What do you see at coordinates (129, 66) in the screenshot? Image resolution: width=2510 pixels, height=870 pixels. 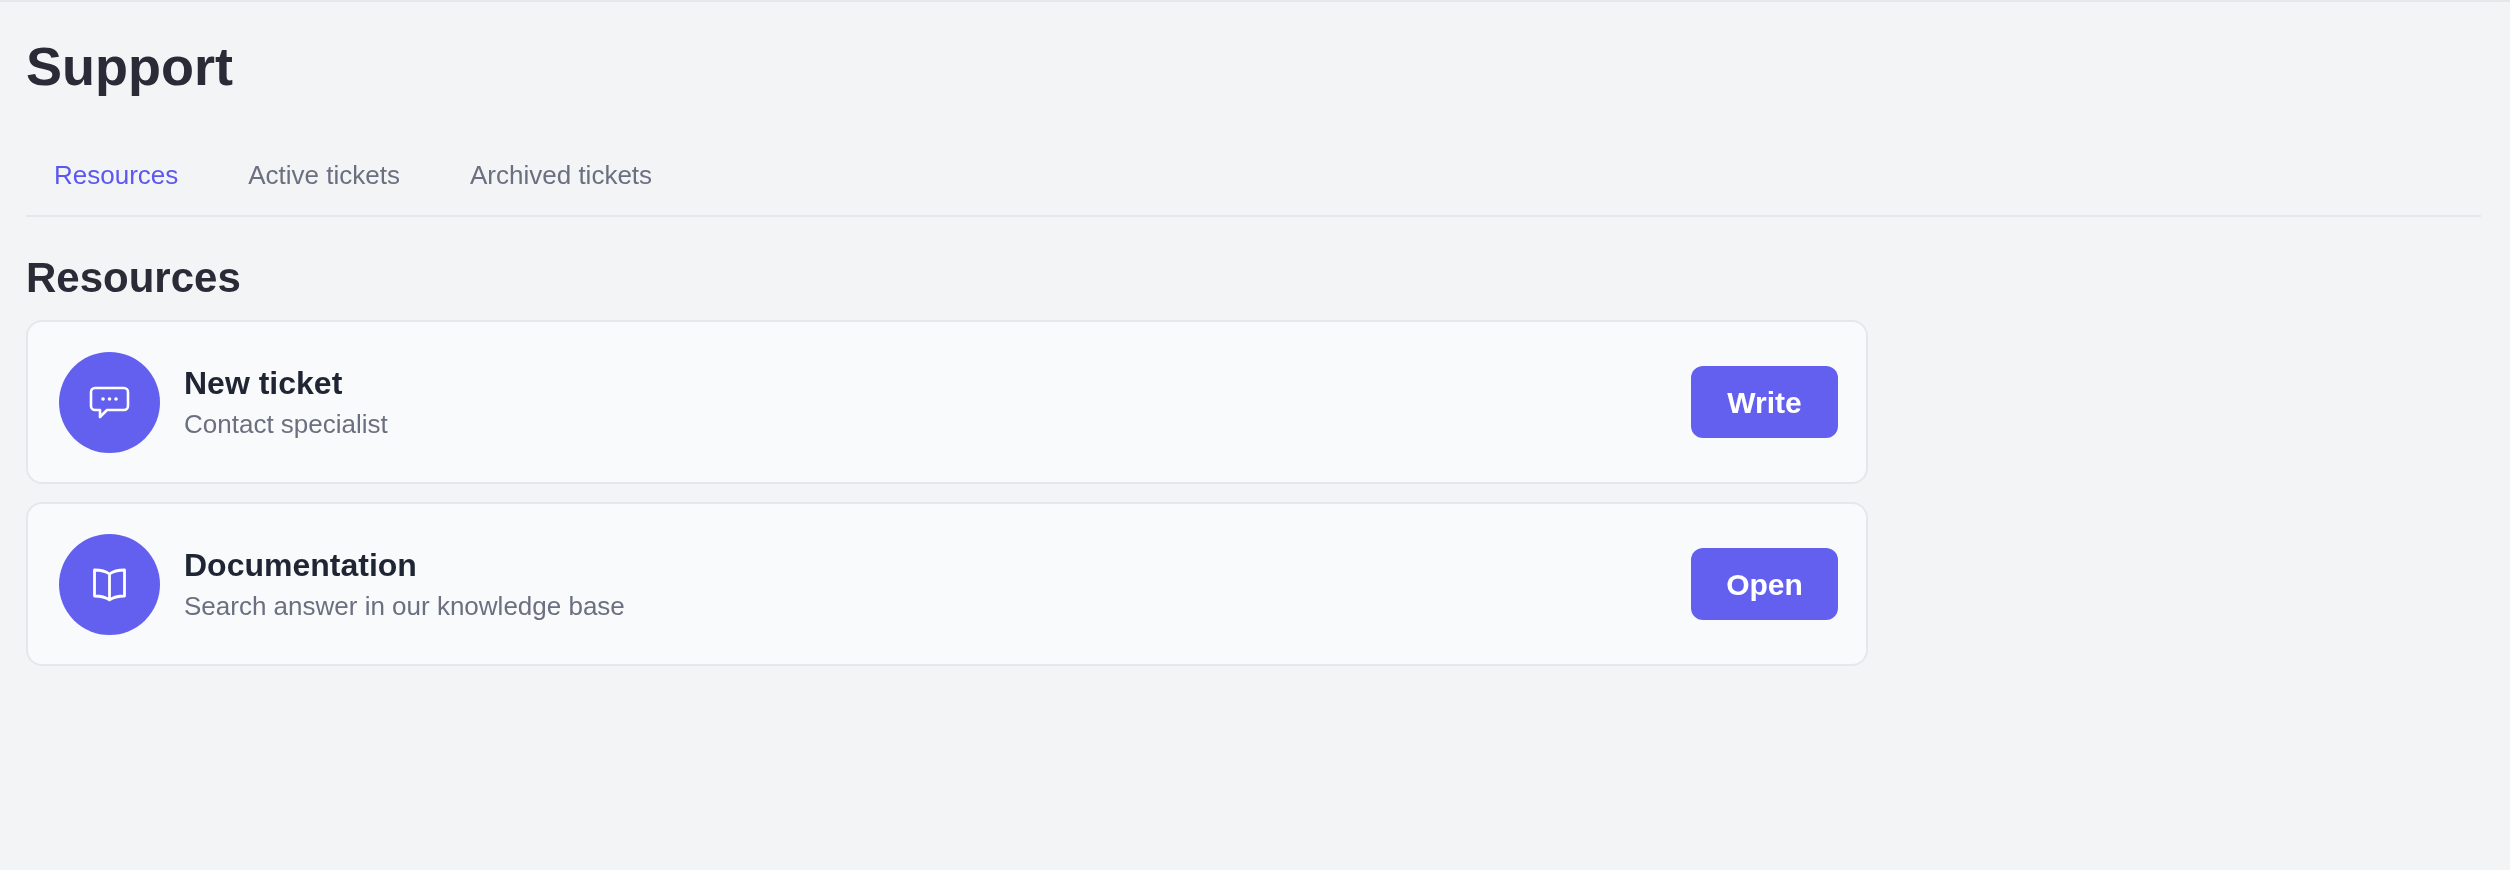 I see `page-title: Support` at bounding box center [129, 66].